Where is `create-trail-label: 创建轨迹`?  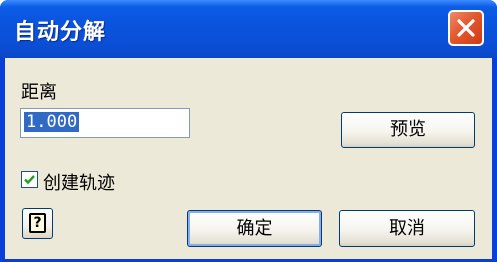 create-trail-label: 创建轨迹 is located at coordinates (79, 183).